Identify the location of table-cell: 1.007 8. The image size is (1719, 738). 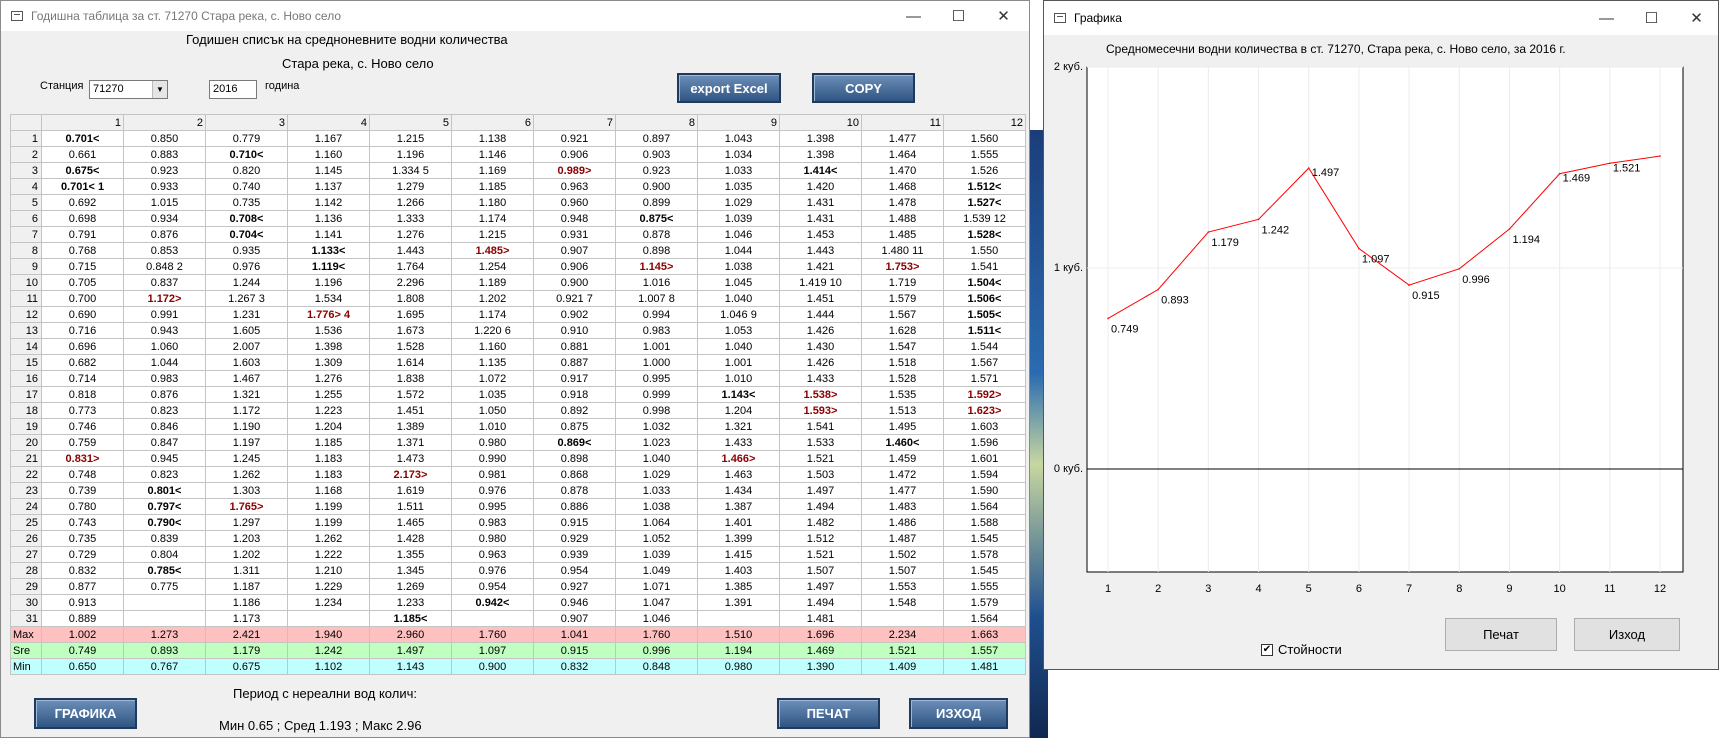
(656, 298).